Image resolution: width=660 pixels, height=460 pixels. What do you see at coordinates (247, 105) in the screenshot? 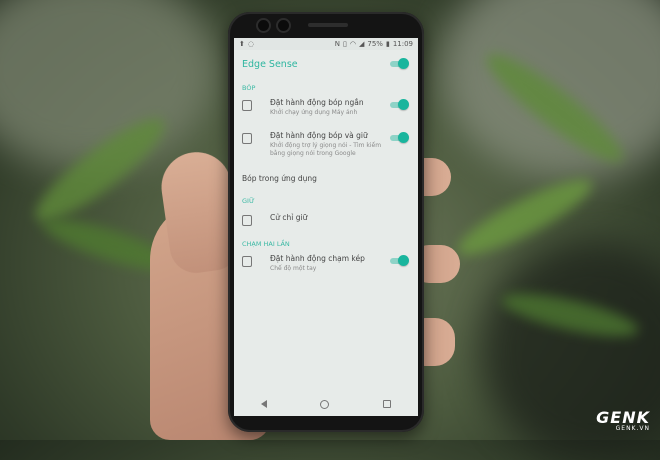
I see `squeeze-phone-icon` at bounding box center [247, 105].